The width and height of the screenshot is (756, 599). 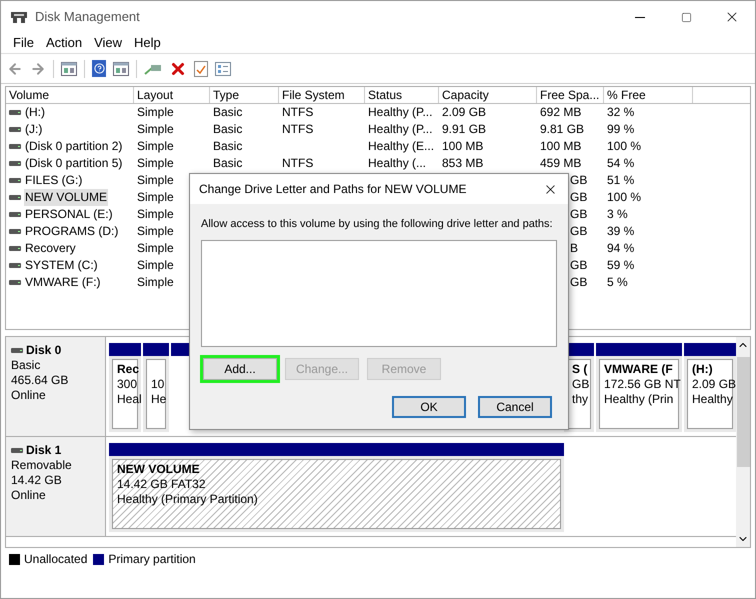 What do you see at coordinates (153, 68) in the screenshot?
I see `connect-icon` at bounding box center [153, 68].